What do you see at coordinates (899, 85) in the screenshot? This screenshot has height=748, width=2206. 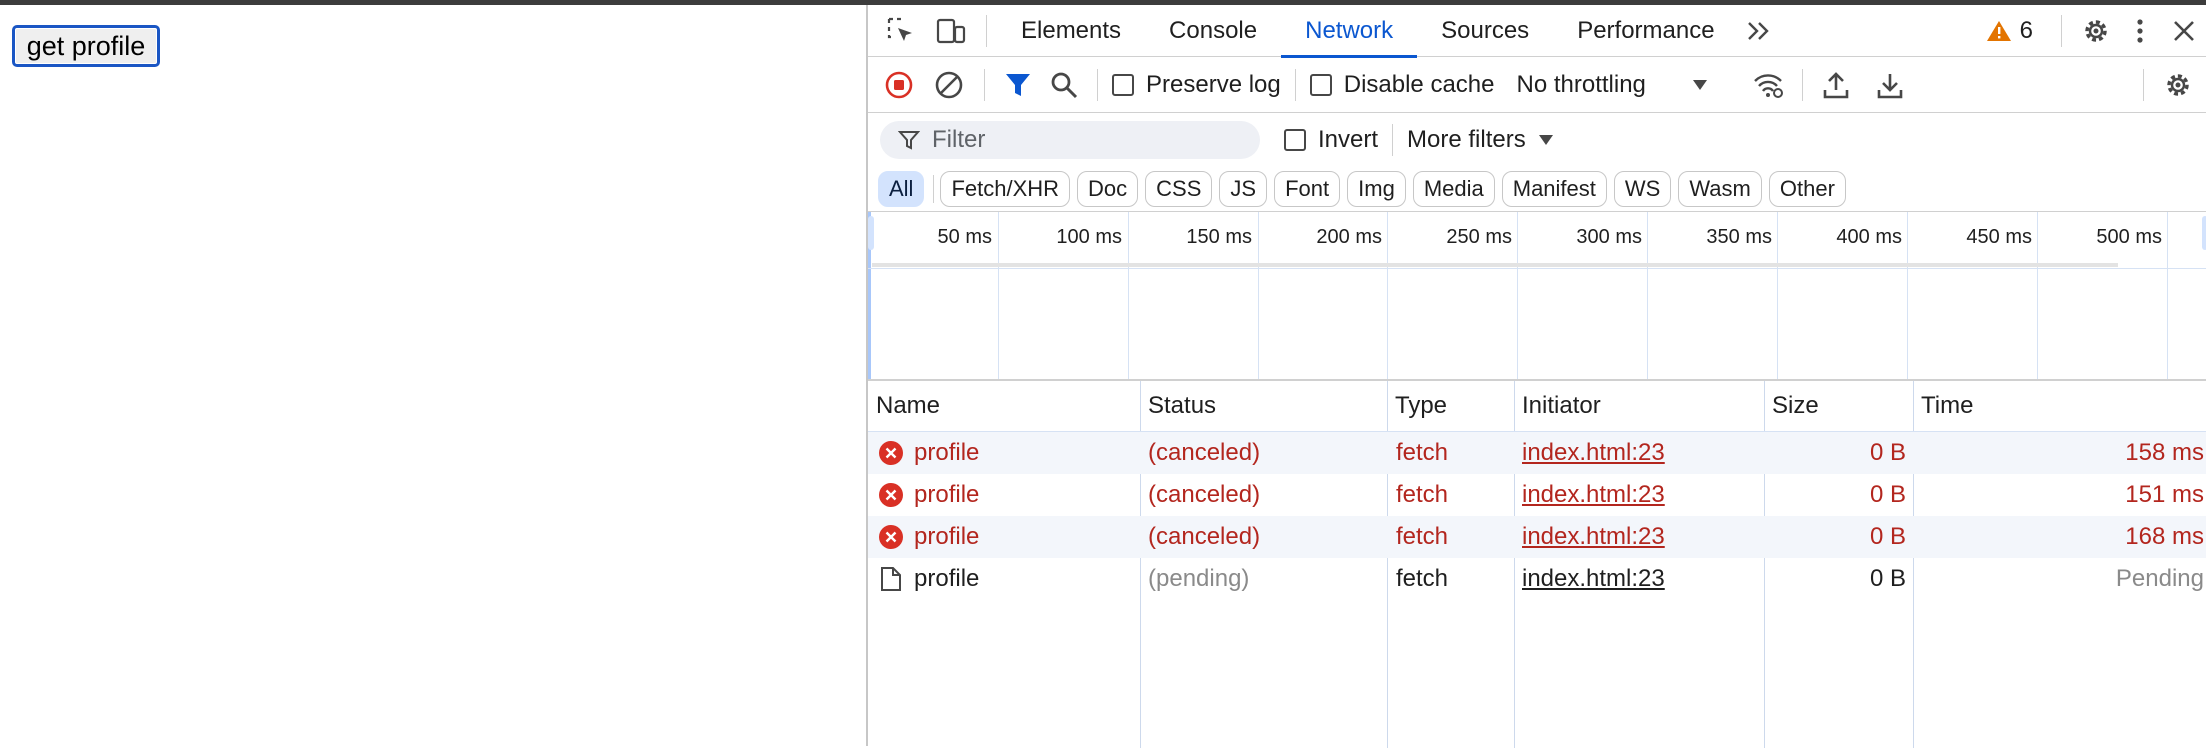 I see `record-stop-icon` at bounding box center [899, 85].